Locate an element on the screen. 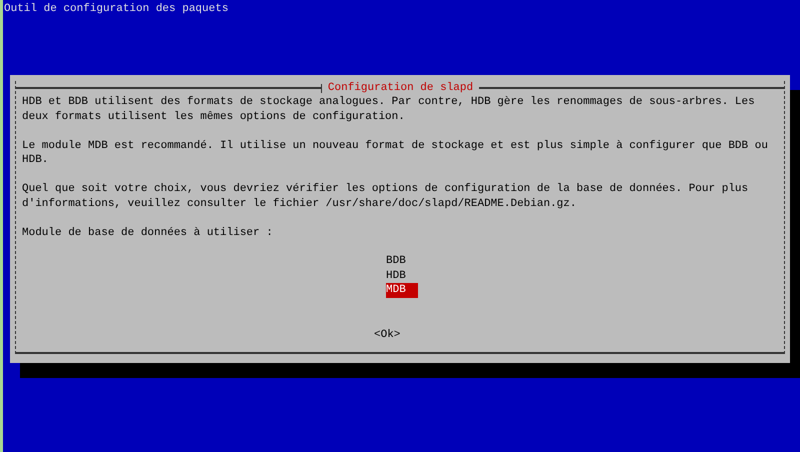 The image size is (800, 452). dialog-paragraph: Le module MDB est recommandé. Il utilise un nouveau format de stockage et est plus simple à configurer que BDB ou HDB. is located at coordinates (395, 153).